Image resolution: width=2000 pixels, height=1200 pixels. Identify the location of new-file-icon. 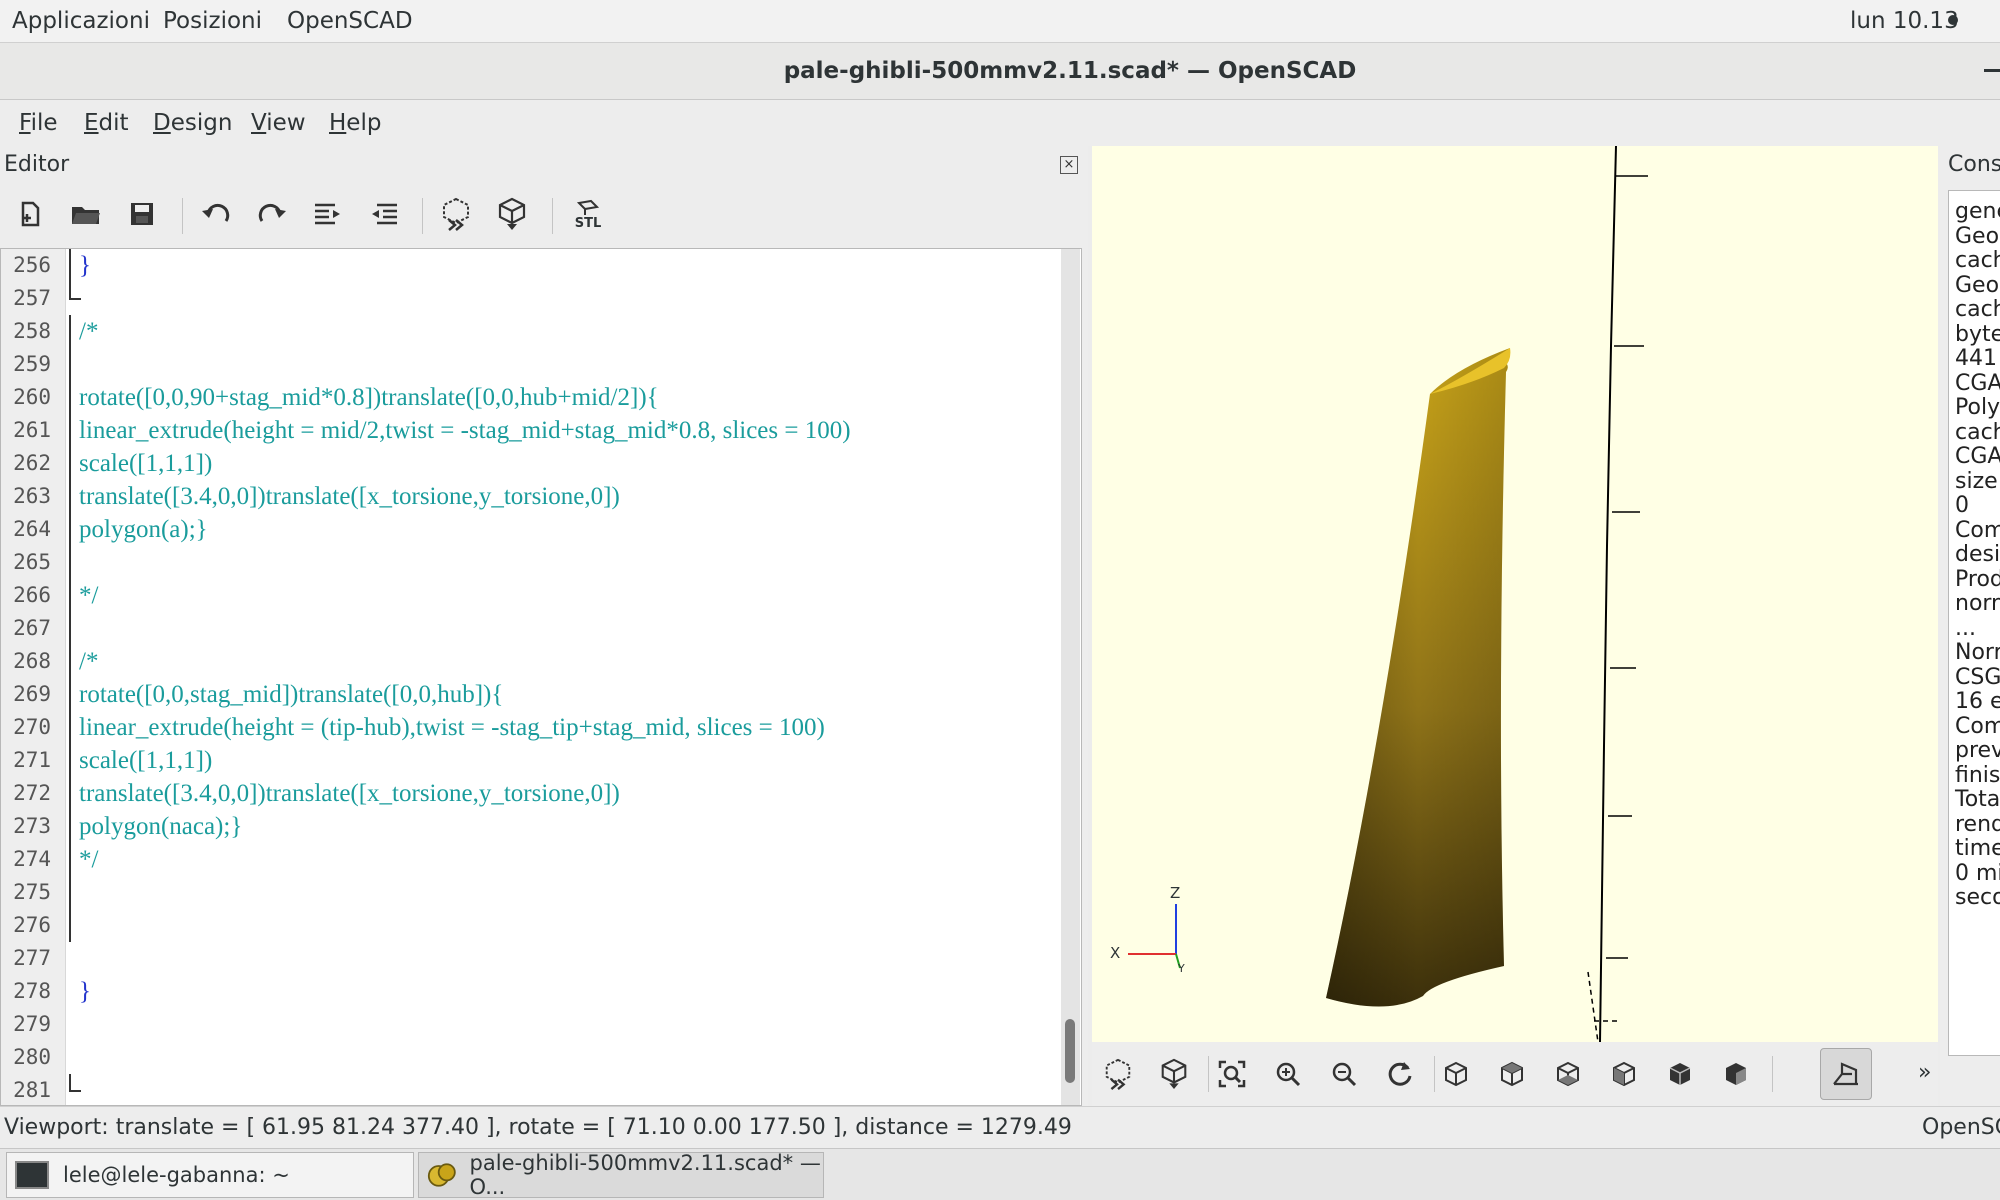
(30, 214).